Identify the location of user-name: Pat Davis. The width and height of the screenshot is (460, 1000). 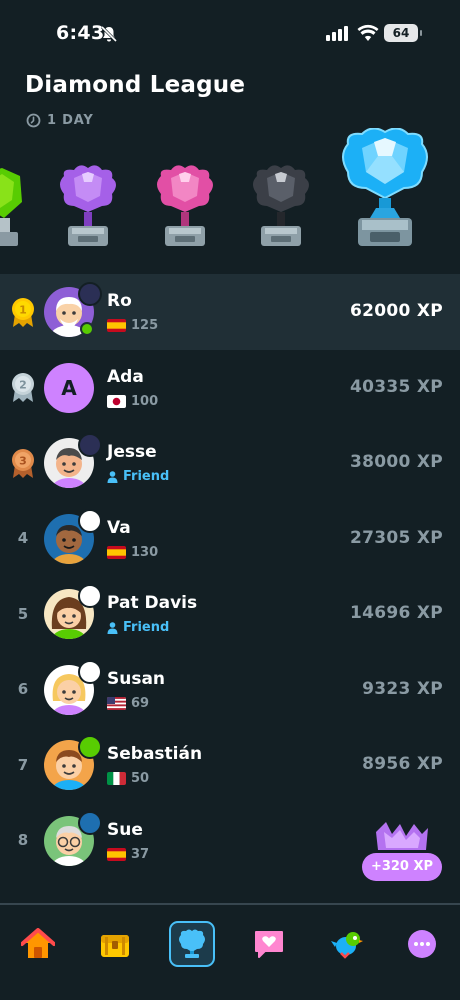
(152, 603).